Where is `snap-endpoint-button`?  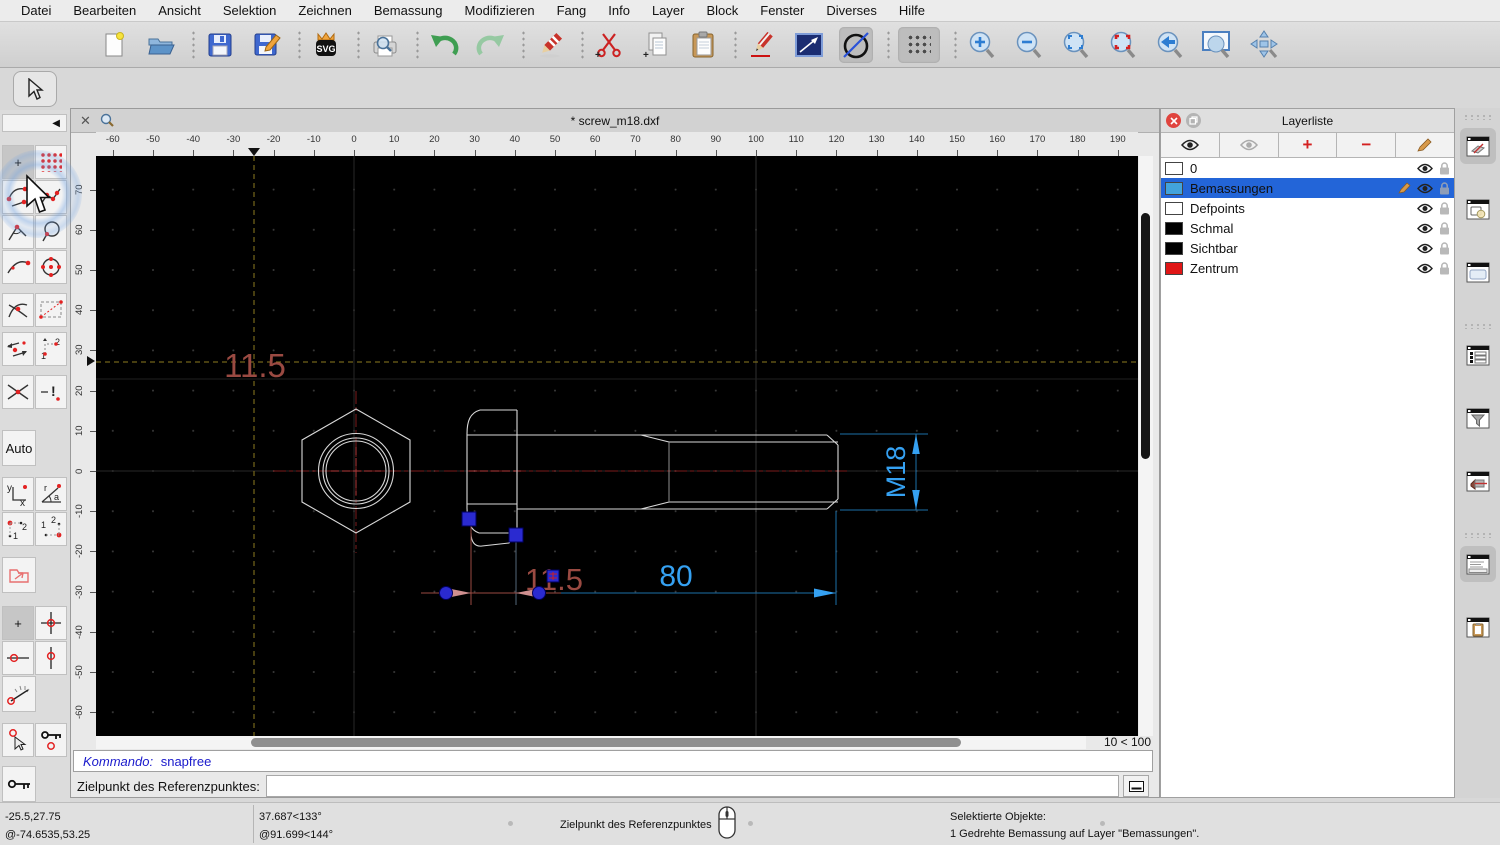 snap-endpoint-button is located at coordinates (18, 197).